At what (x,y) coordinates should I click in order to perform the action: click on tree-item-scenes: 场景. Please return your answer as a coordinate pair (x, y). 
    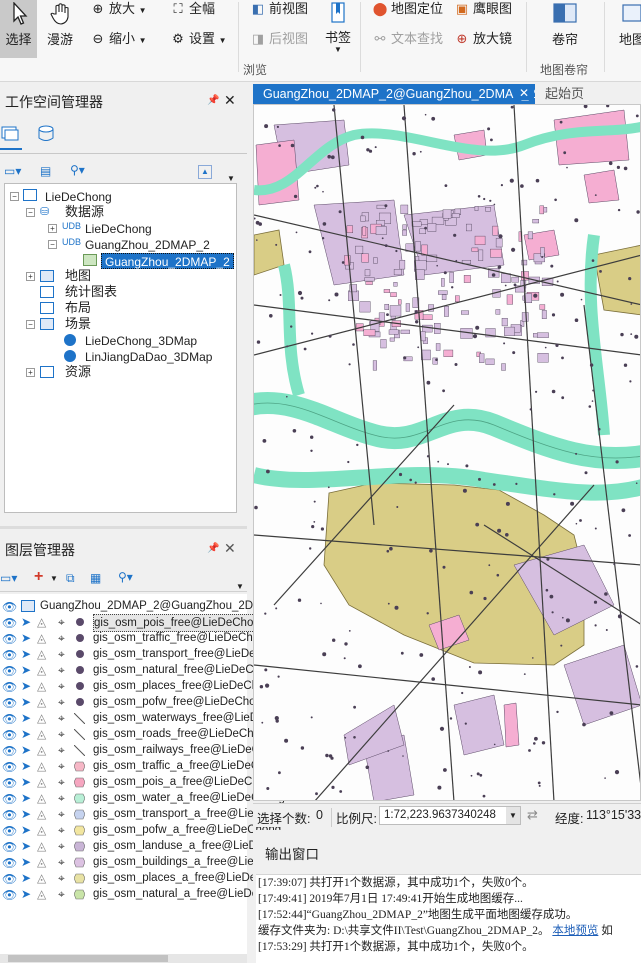
    Looking at the image, I should click on (78, 324).